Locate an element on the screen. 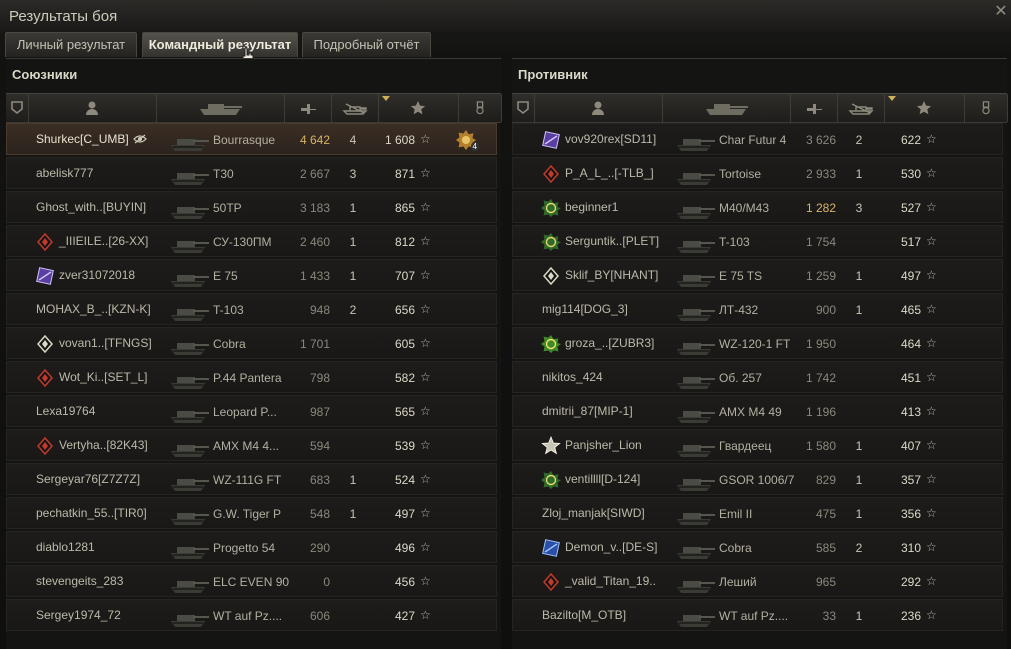 The image size is (1011, 649). tank-name: E 75 is located at coordinates (225, 276).